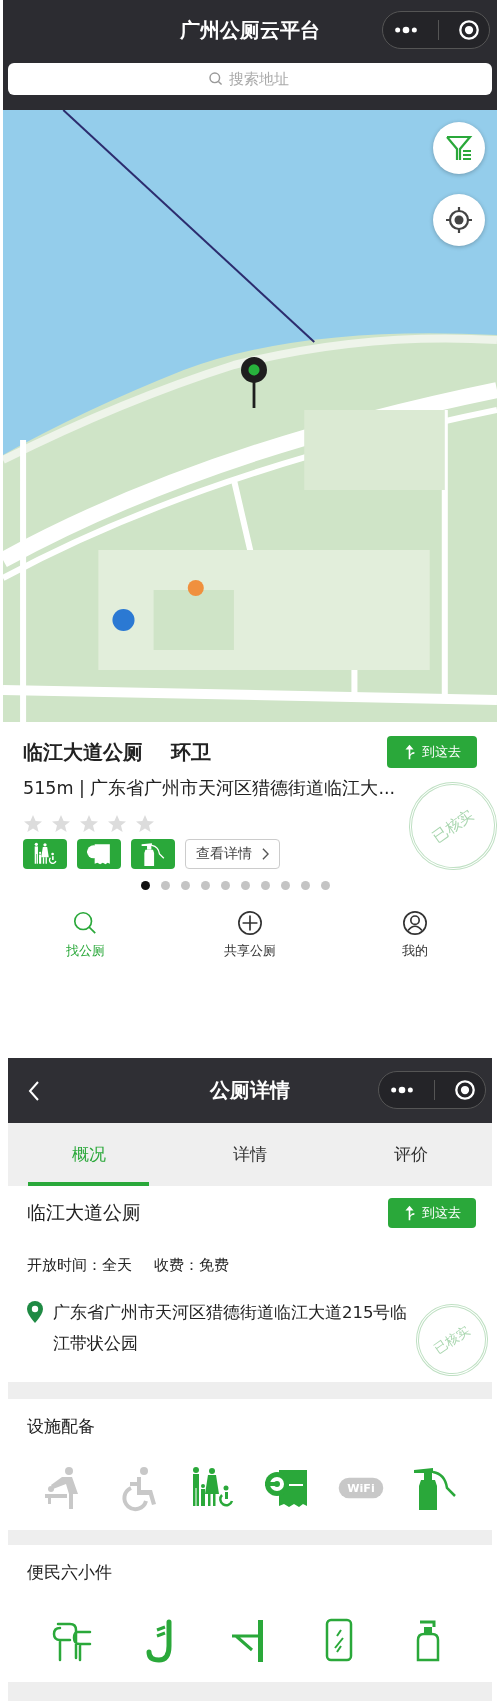 This screenshot has height=1701, width=500. Describe the element at coordinates (191, 1265) in the screenshot. I see `fee-info: 收费：免费` at that location.